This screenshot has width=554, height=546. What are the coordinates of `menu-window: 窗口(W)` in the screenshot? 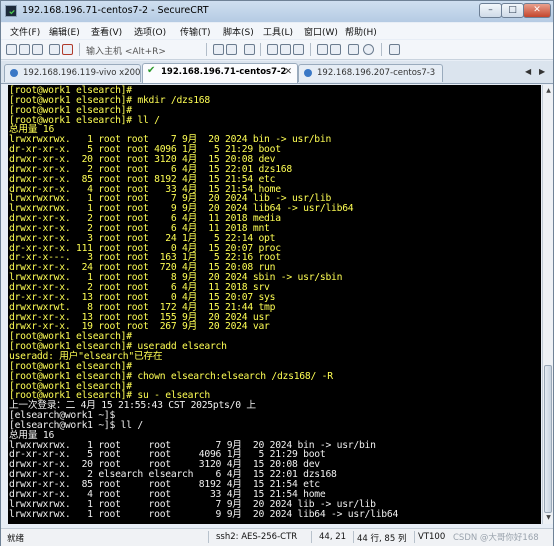 It's located at (321, 31).